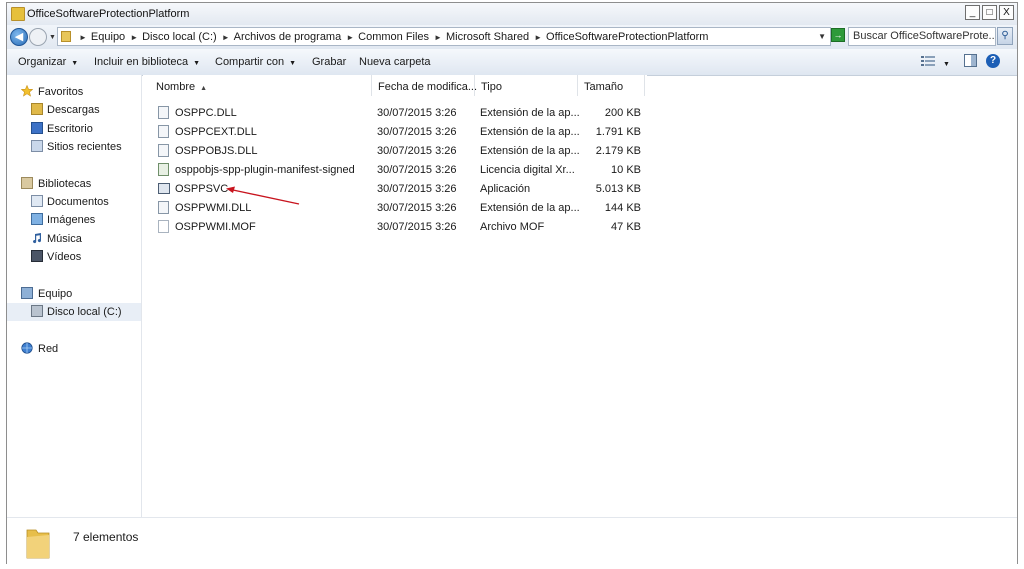  I want to click on maximize-button: □, so click(989, 12).